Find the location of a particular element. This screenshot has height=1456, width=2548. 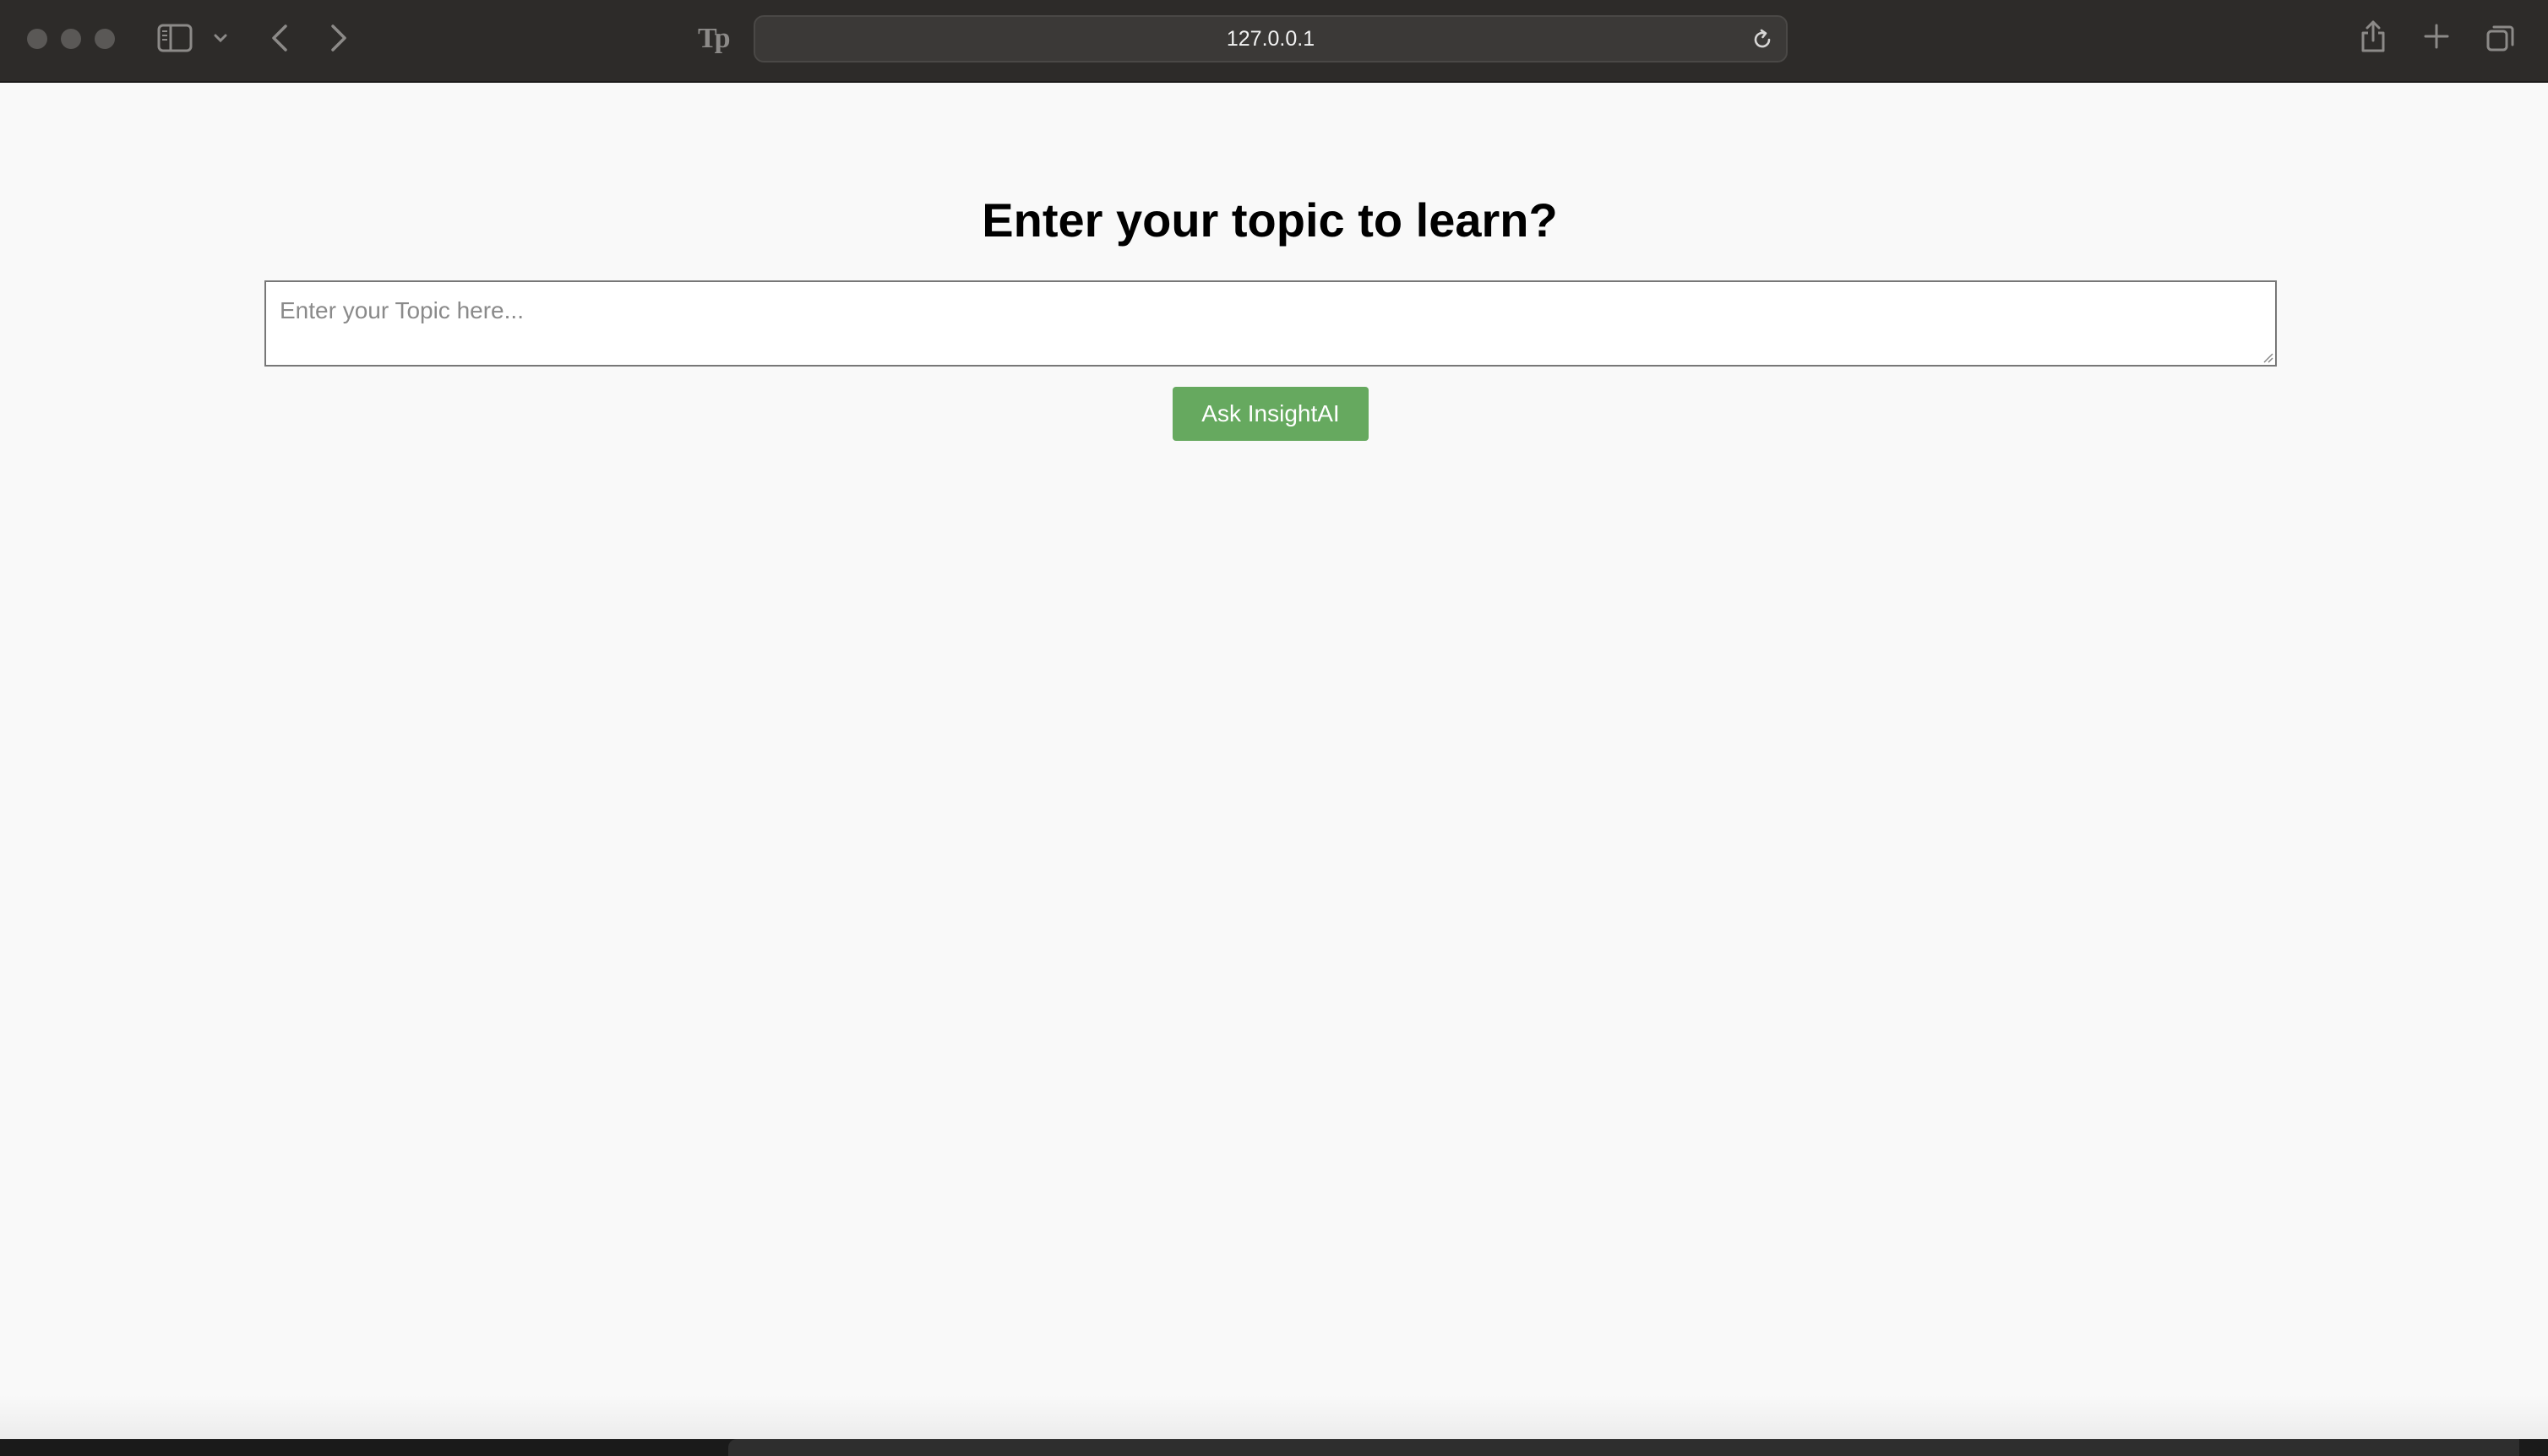

reader-icon: Tp is located at coordinates (716, 39).